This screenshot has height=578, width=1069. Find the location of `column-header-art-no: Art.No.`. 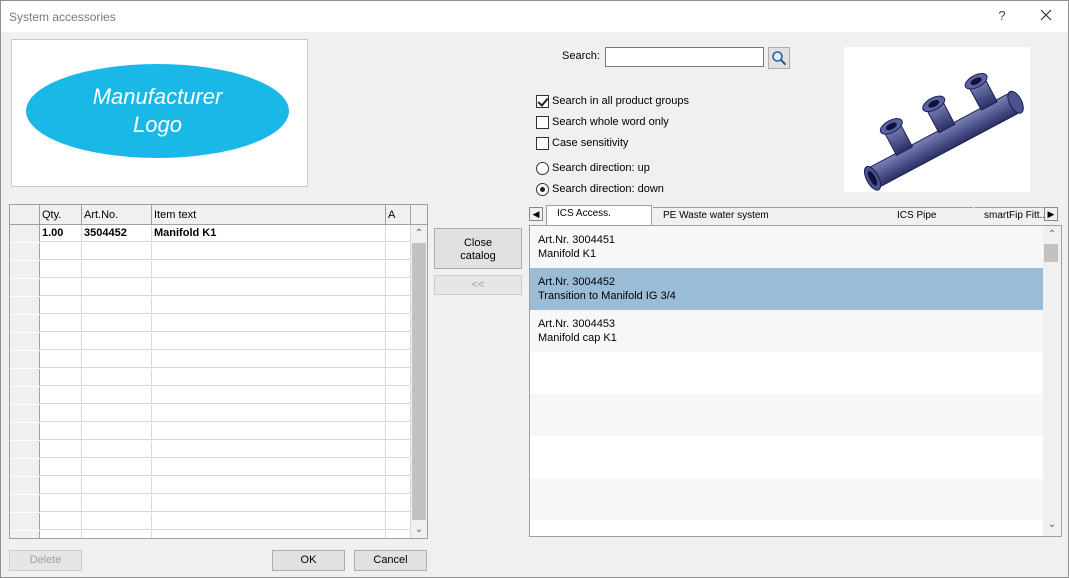

column-header-art-no: Art.No. is located at coordinates (117, 215).